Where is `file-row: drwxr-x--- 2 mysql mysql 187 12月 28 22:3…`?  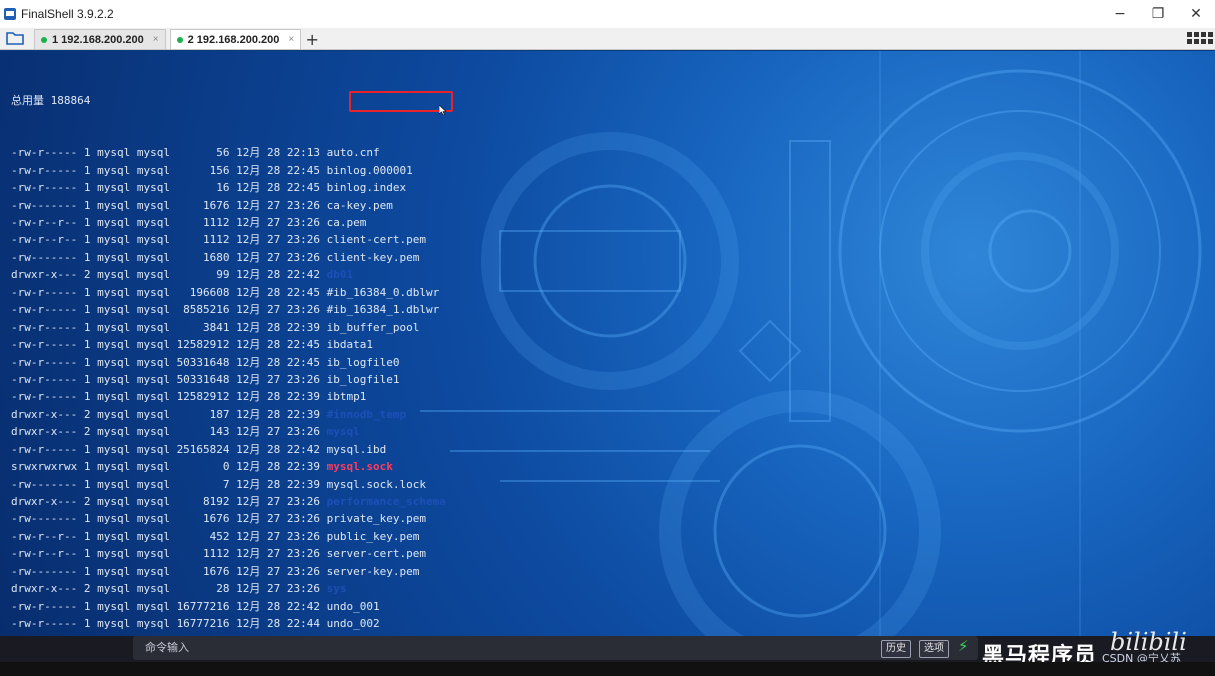 file-row: drwxr-x--- 2 mysql mysql 187 12月 28 22:3… is located at coordinates (228, 414).